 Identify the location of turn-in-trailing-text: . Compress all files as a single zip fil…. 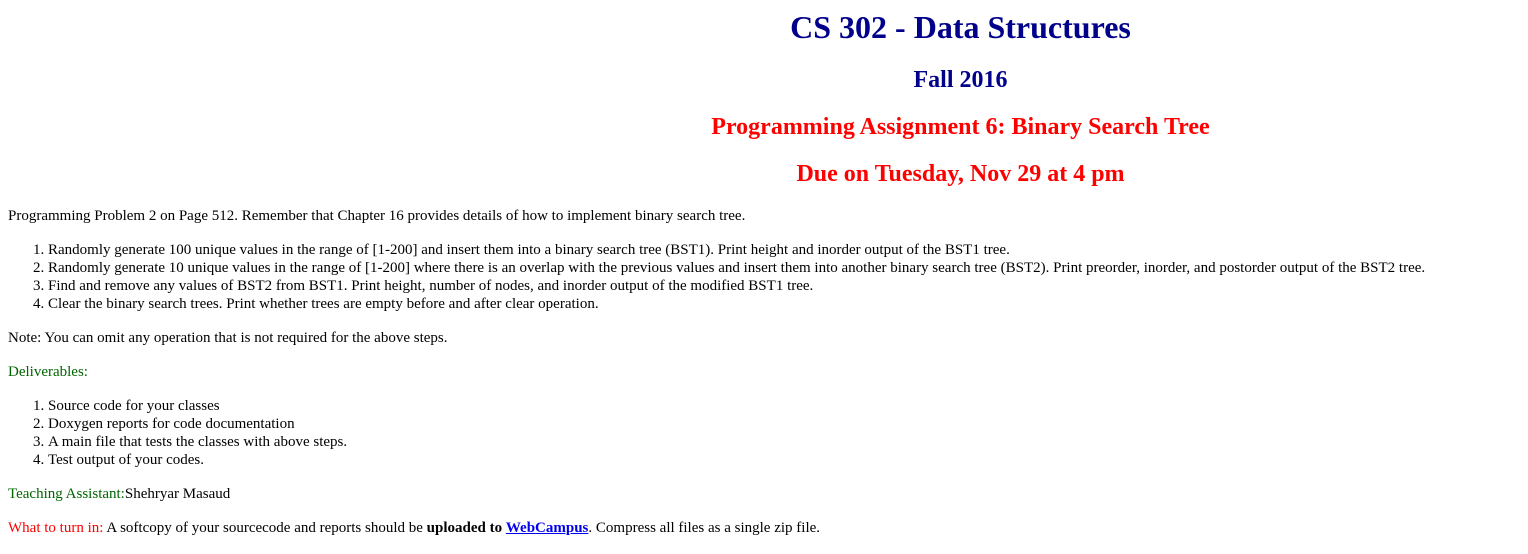
(704, 528).